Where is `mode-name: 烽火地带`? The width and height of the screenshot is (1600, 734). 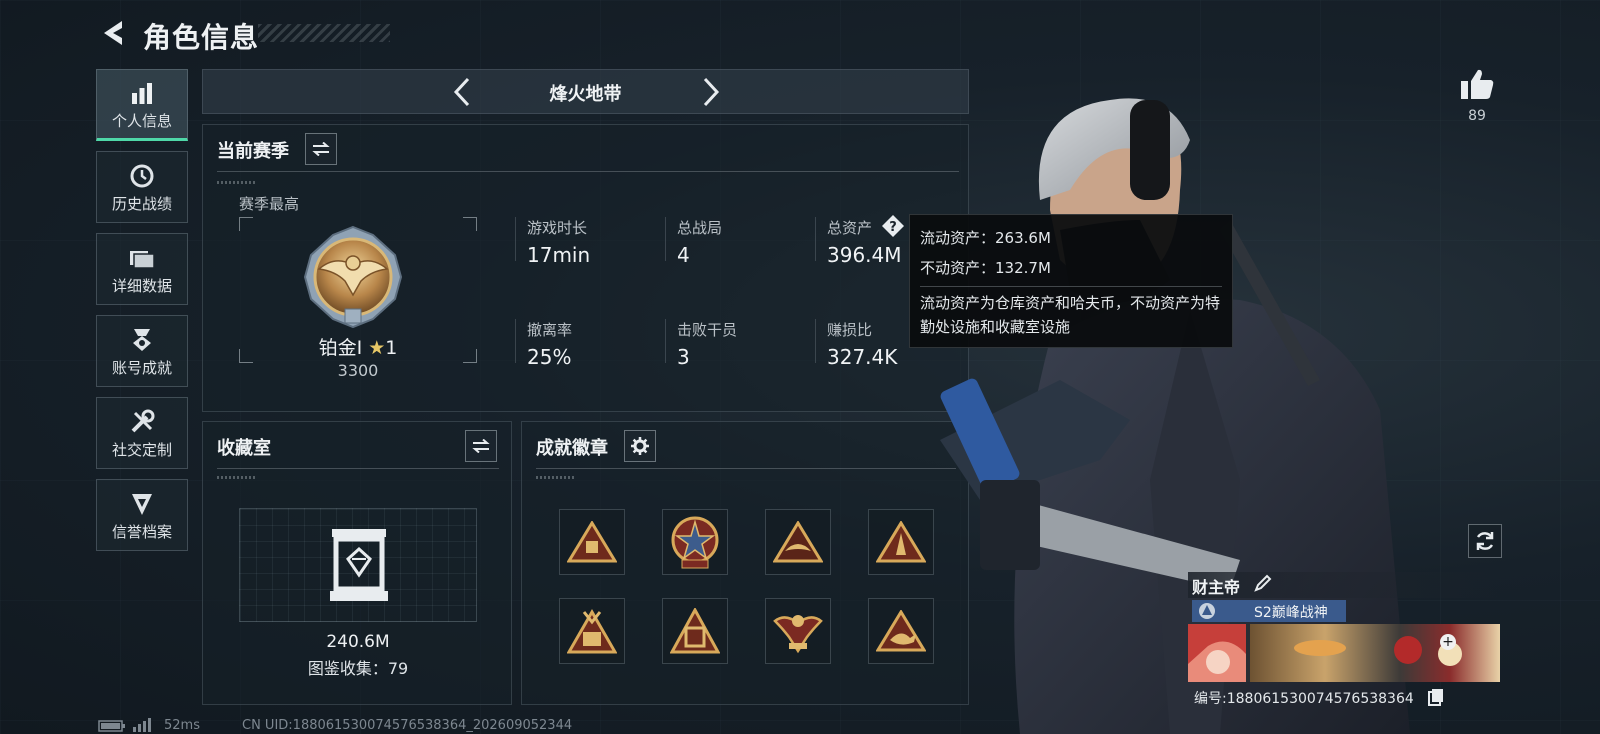 mode-name: 烽火地带 is located at coordinates (585, 94).